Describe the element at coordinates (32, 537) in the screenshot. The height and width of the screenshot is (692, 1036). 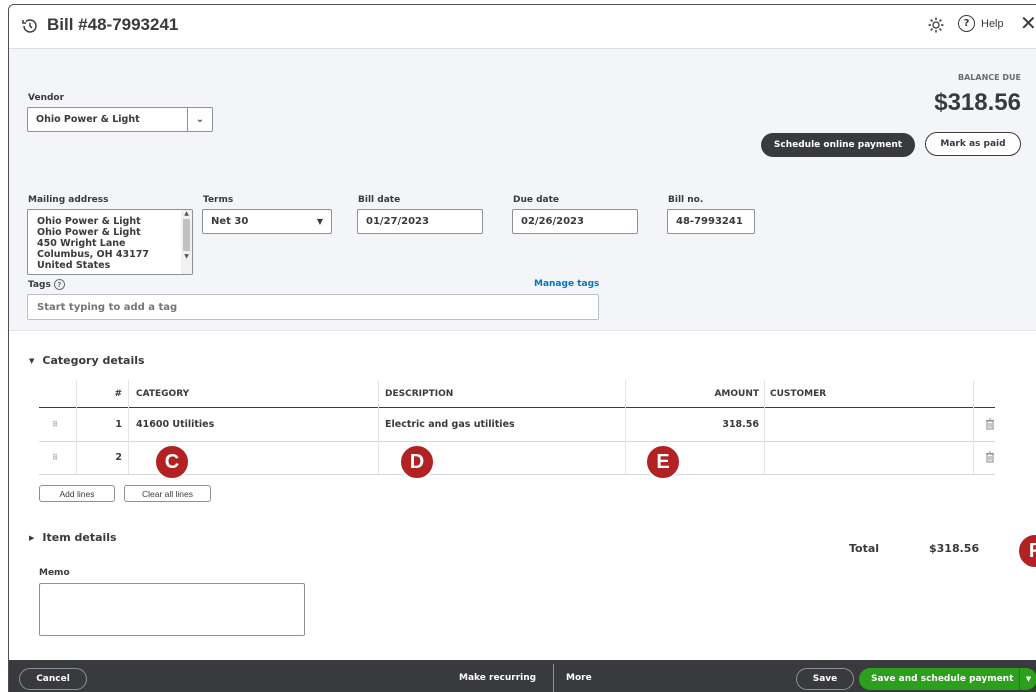
I see `caret-right-icon: ▶` at that location.